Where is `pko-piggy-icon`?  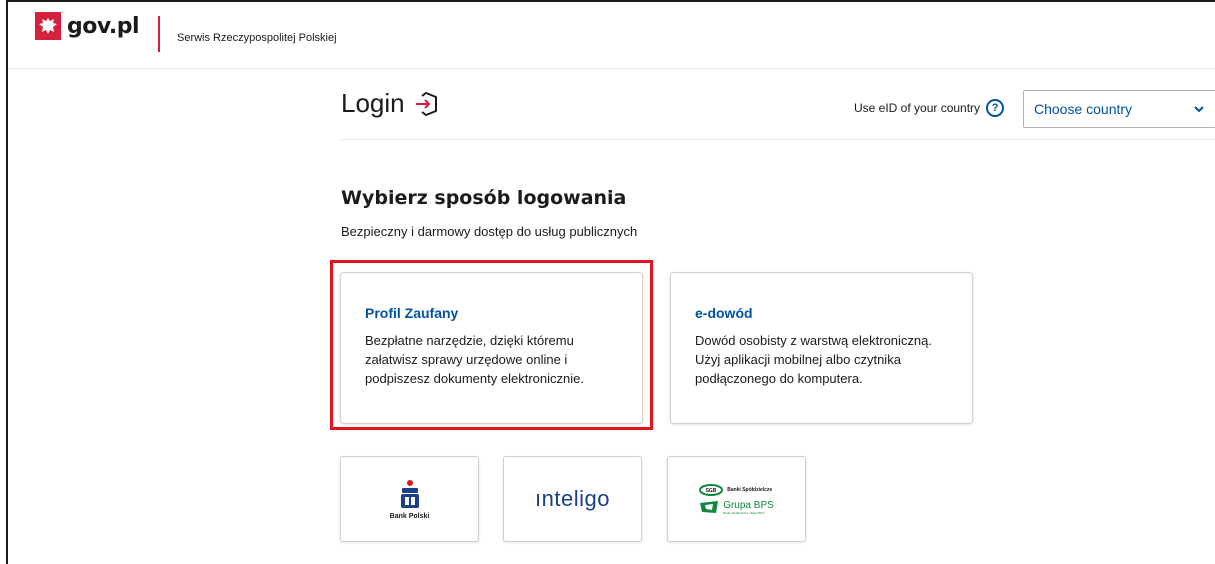 pko-piggy-icon is located at coordinates (409, 493).